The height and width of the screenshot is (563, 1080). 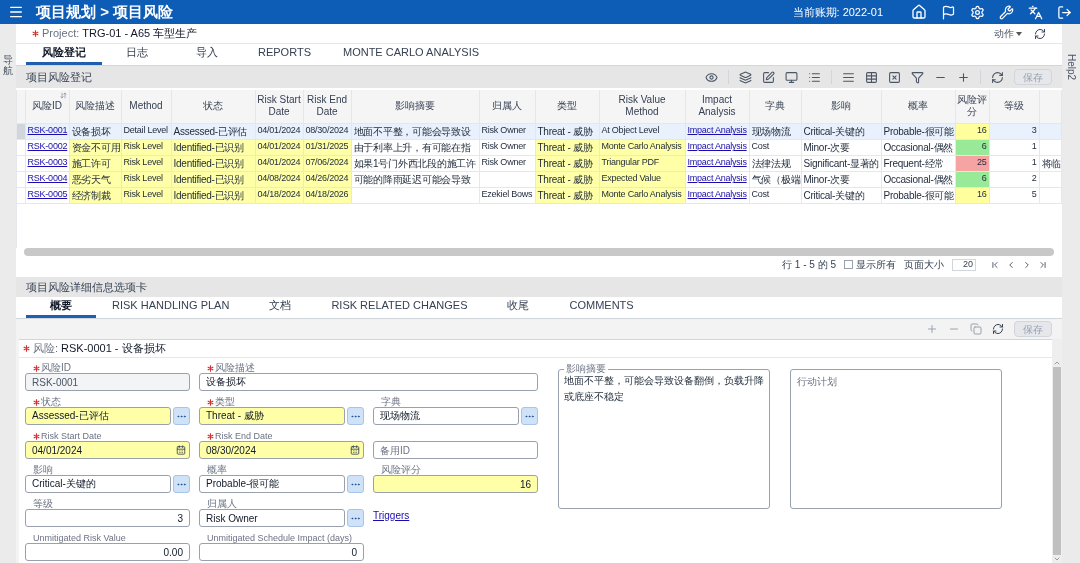 I want to click on list-icon, so click(x=814, y=77).